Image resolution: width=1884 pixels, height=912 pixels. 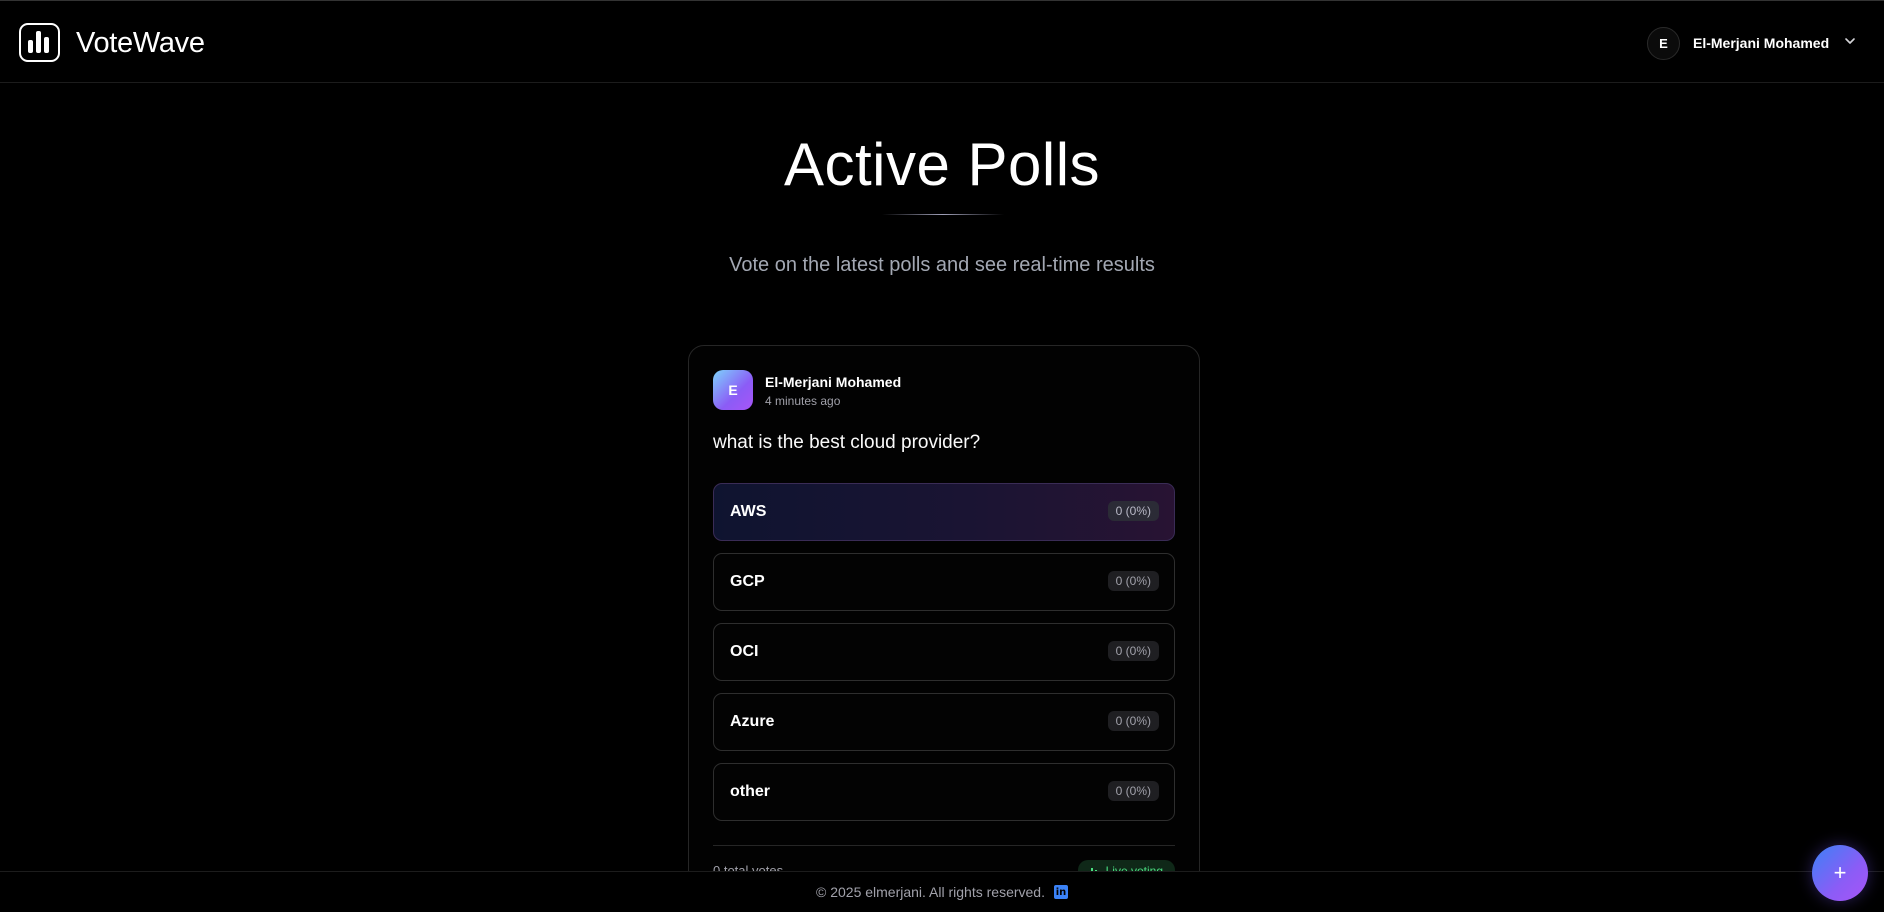 I want to click on chevron-down-icon, so click(x=1850, y=41).